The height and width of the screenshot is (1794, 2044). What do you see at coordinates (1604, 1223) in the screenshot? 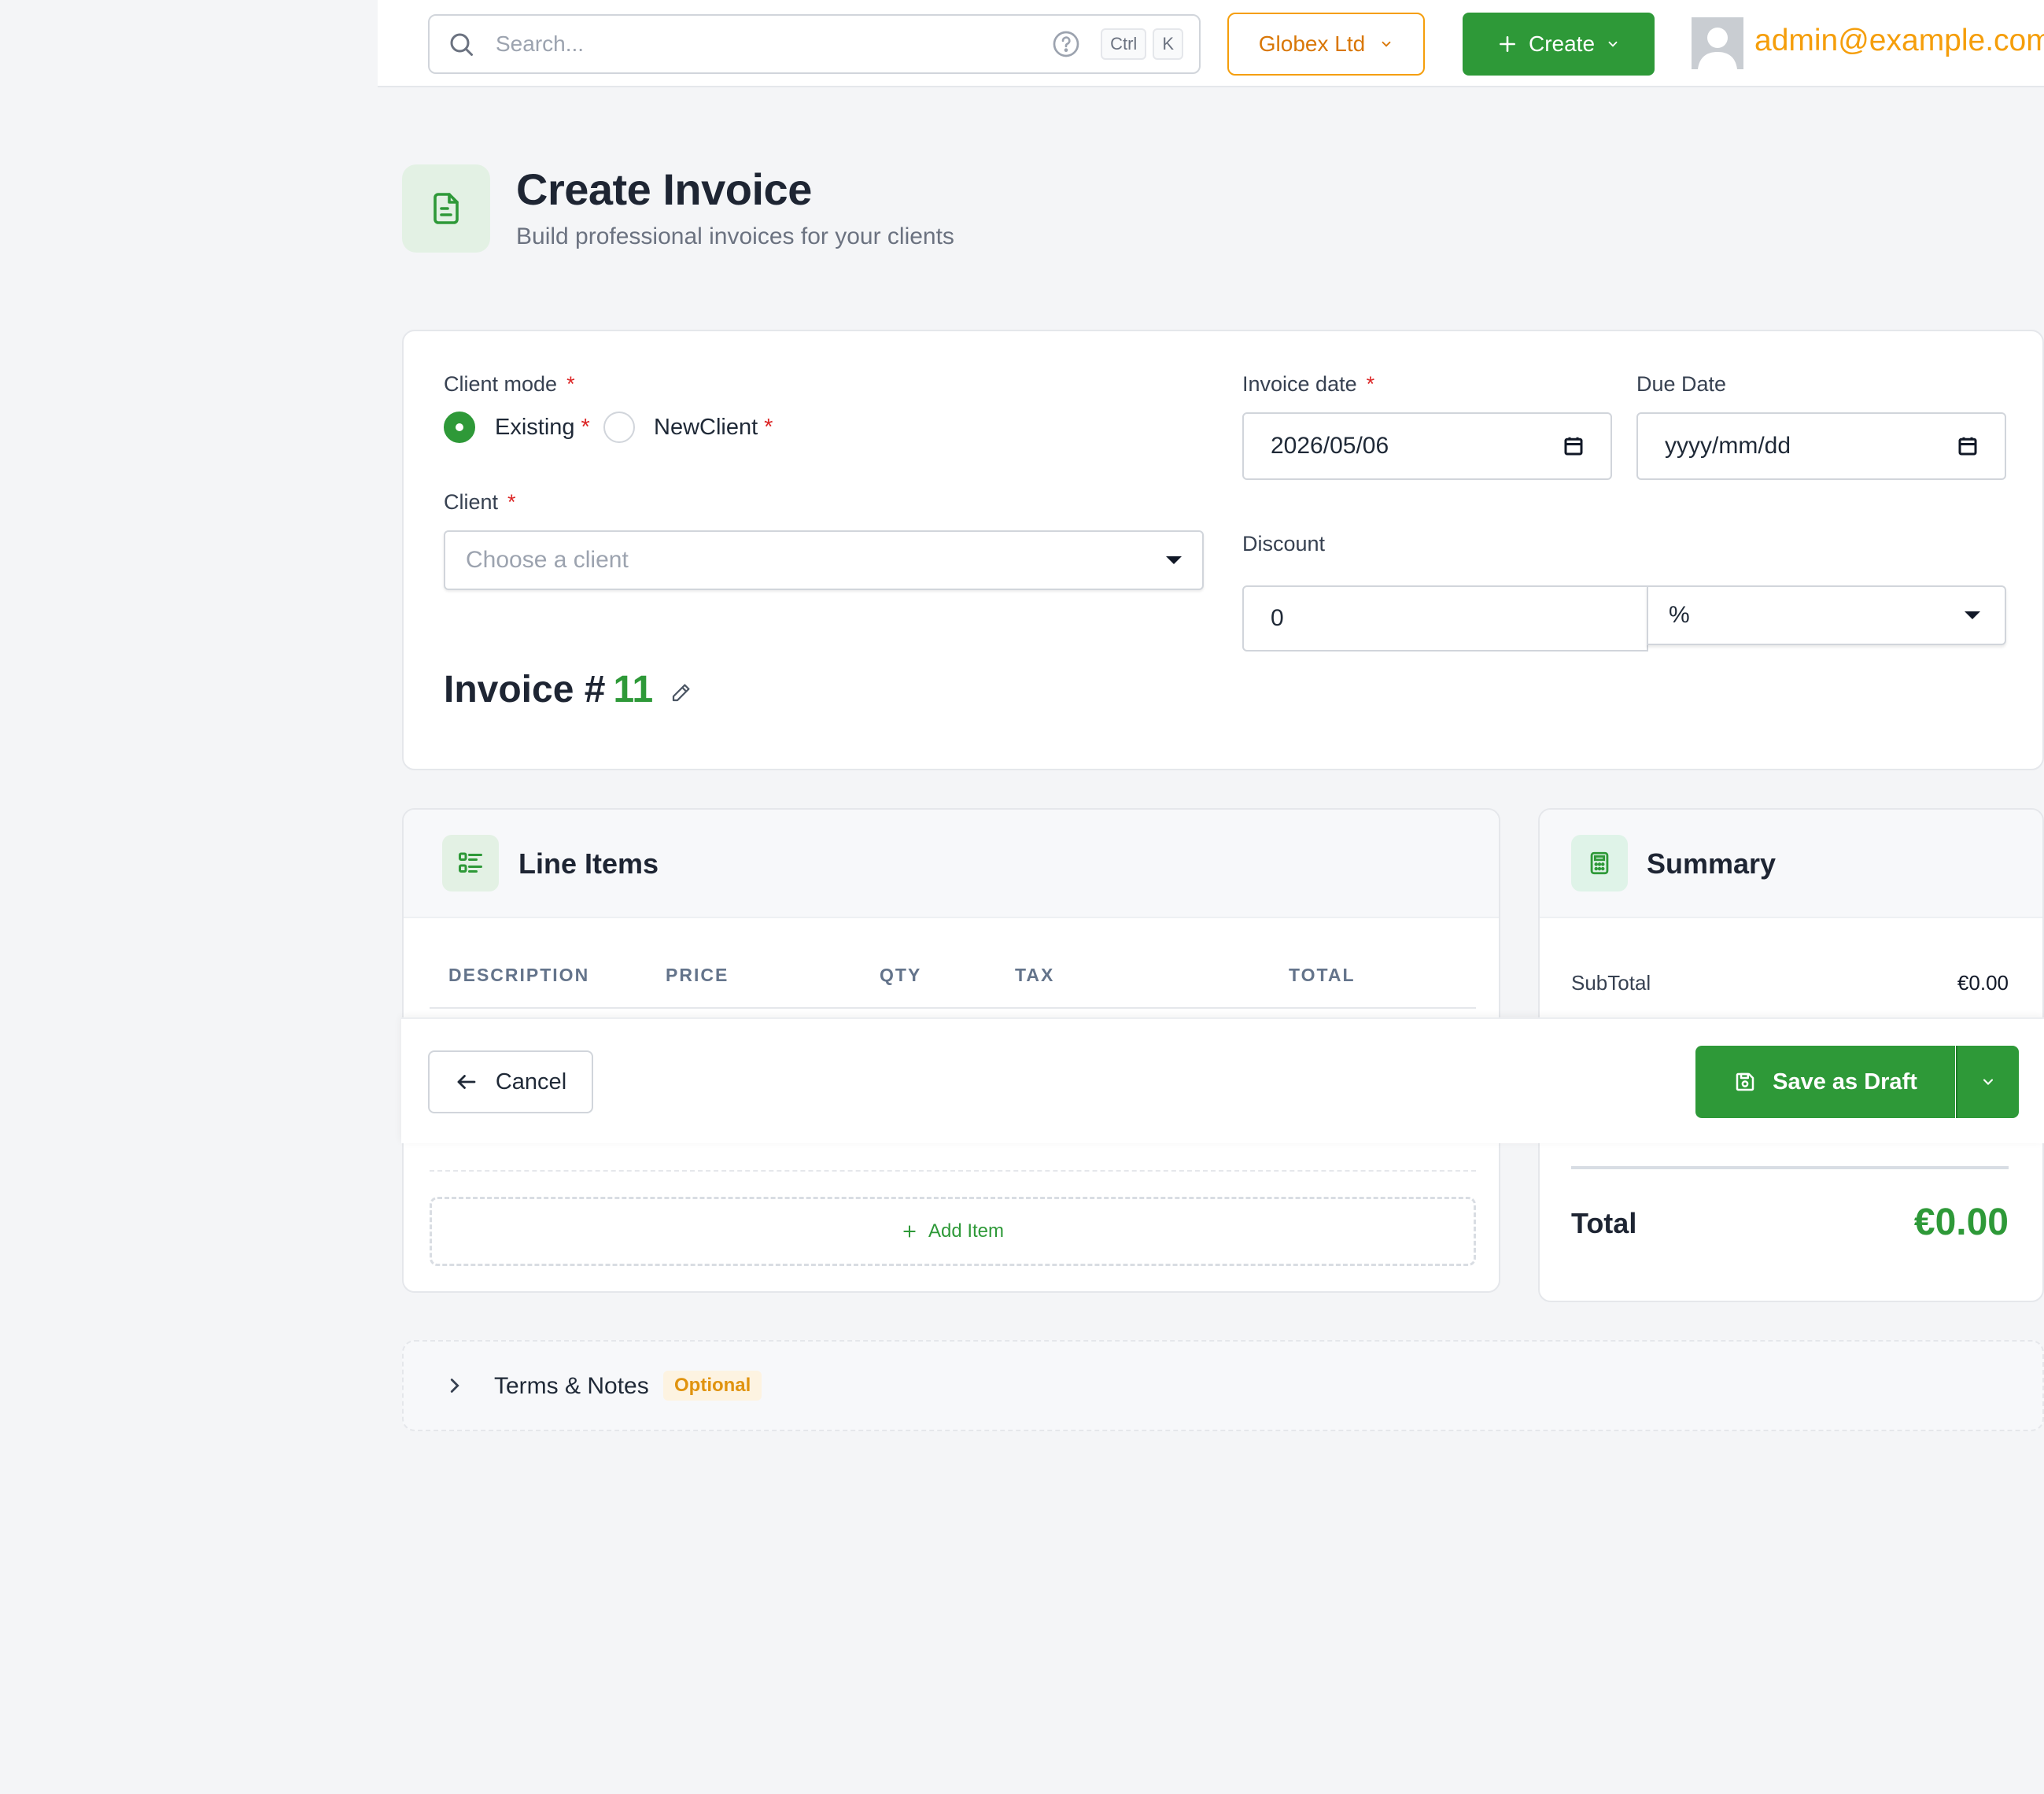
I see `total-label: Total` at bounding box center [1604, 1223].